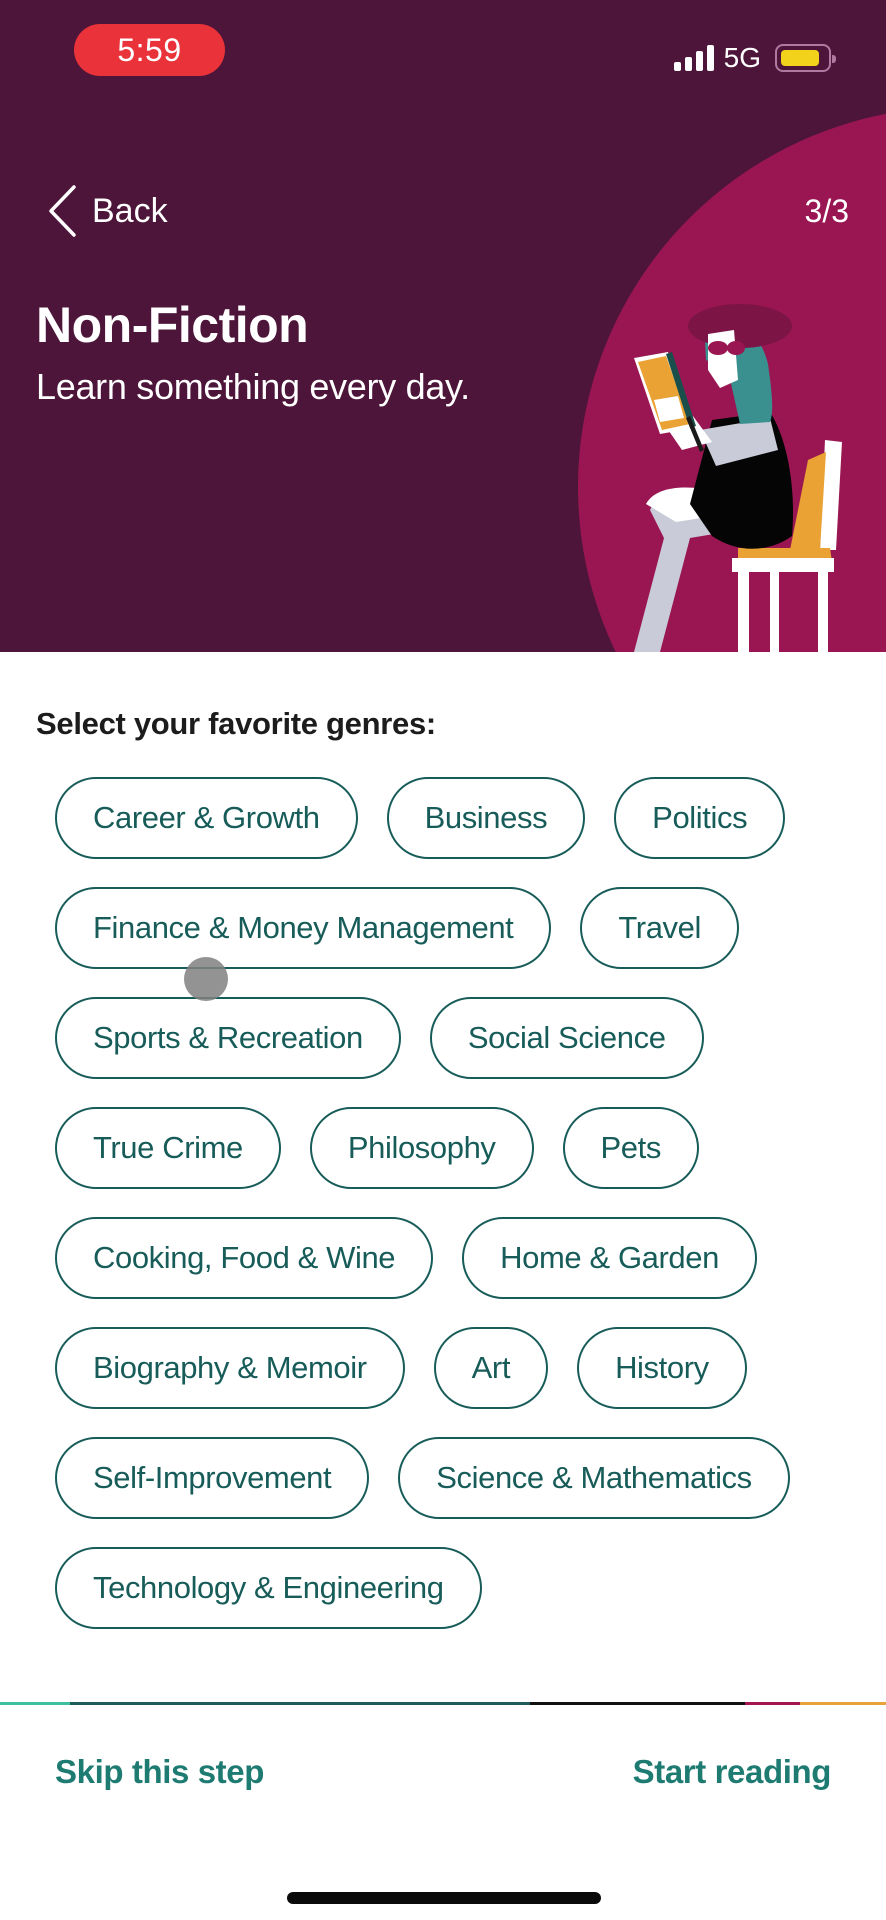  I want to click on genre-chip-label: History, so click(662, 1367).